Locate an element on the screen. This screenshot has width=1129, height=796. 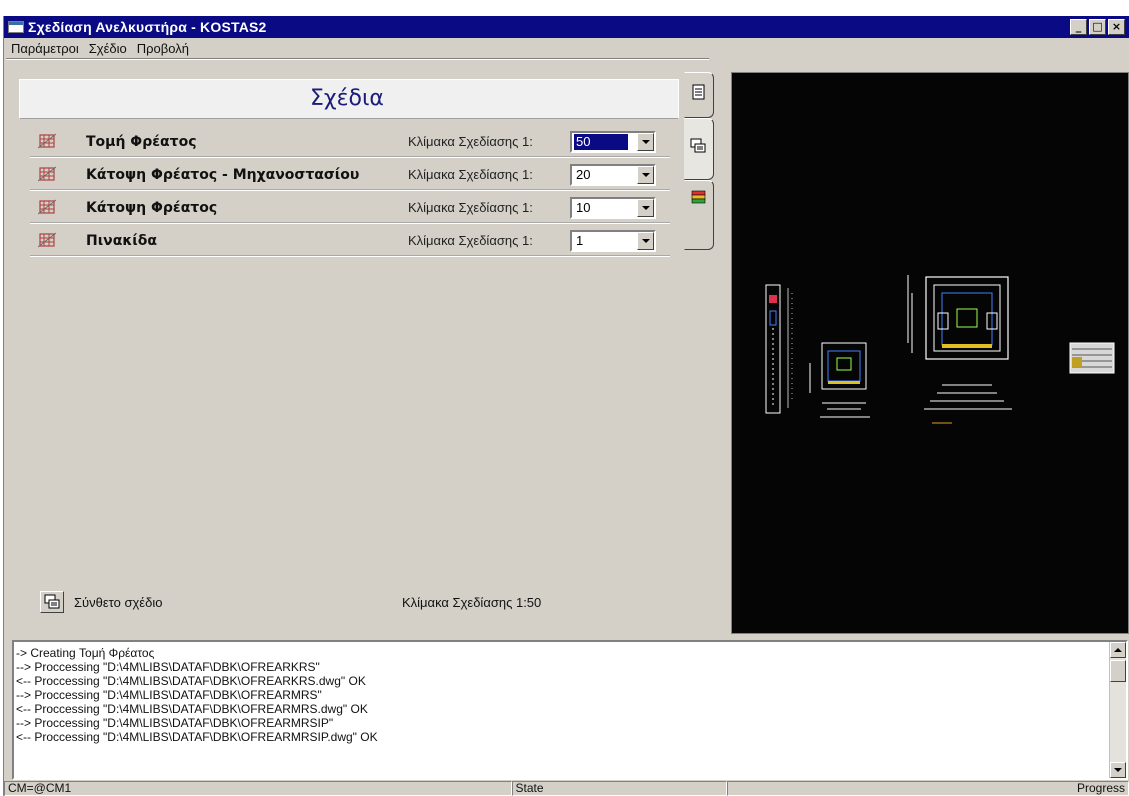
tab-document is located at coordinates (699, 95).